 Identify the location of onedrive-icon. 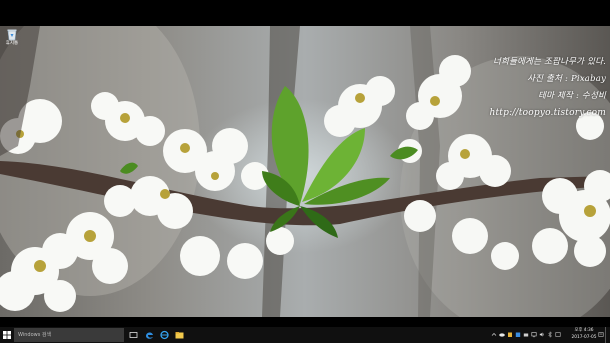
(502, 334).